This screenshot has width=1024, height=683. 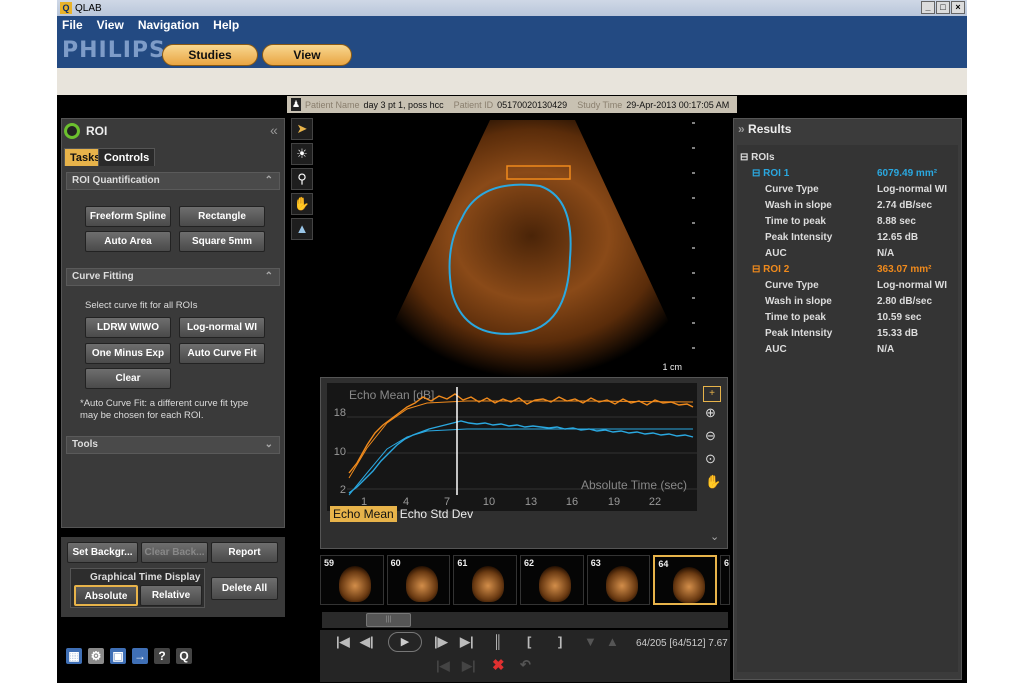 I want to click on roi-quantification-section: ROI Quantification ⌃, so click(x=173, y=181).